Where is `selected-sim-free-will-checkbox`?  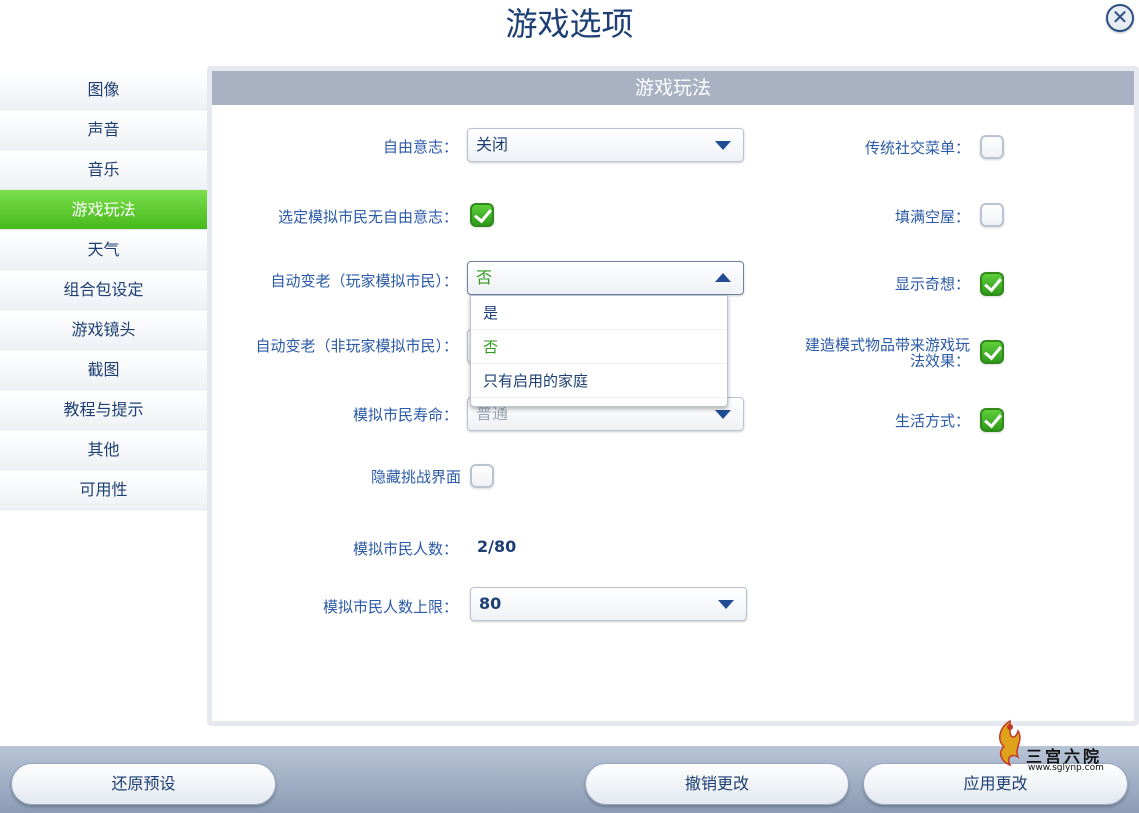 selected-sim-free-will-checkbox is located at coordinates (482, 215).